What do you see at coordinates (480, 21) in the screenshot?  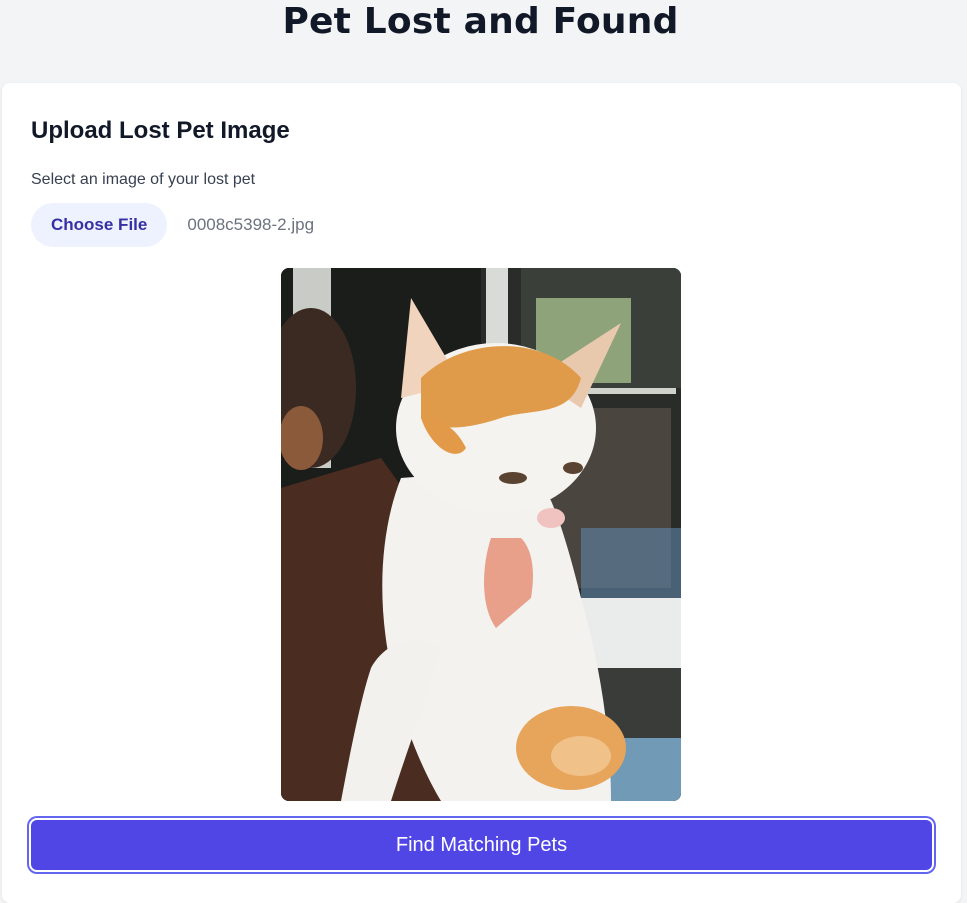 I see `page-title: Pet Lost and Found` at bounding box center [480, 21].